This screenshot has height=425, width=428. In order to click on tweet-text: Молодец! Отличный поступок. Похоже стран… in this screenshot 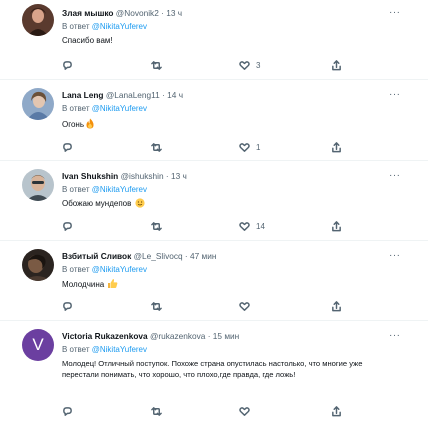, I will do `click(227, 369)`.